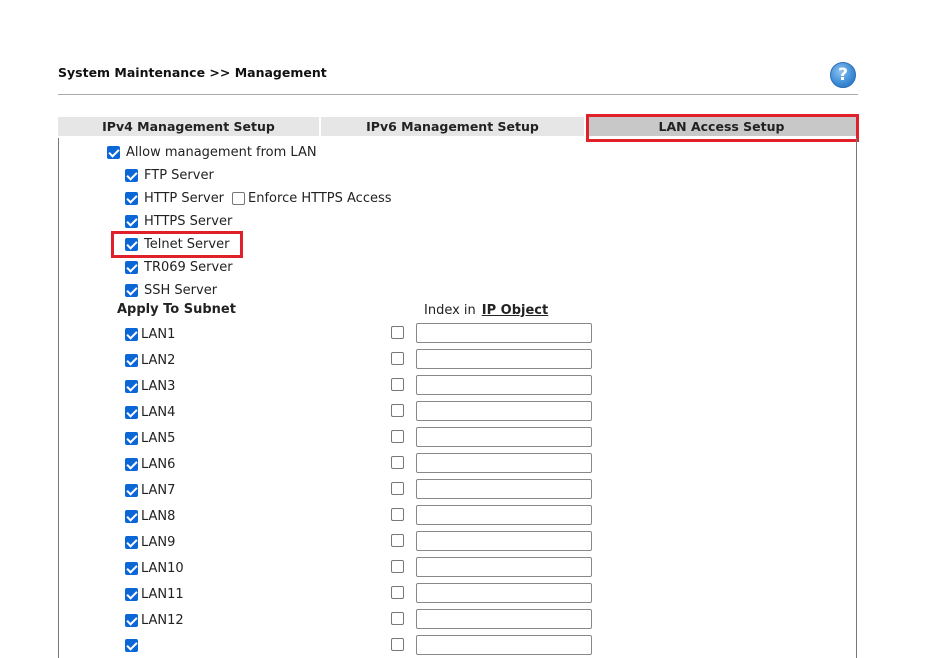 This screenshot has width=938, height=658. Describe the element at coordinates (158, 360) in the screenshot. I see `subnet-label: LAN2` at that location.